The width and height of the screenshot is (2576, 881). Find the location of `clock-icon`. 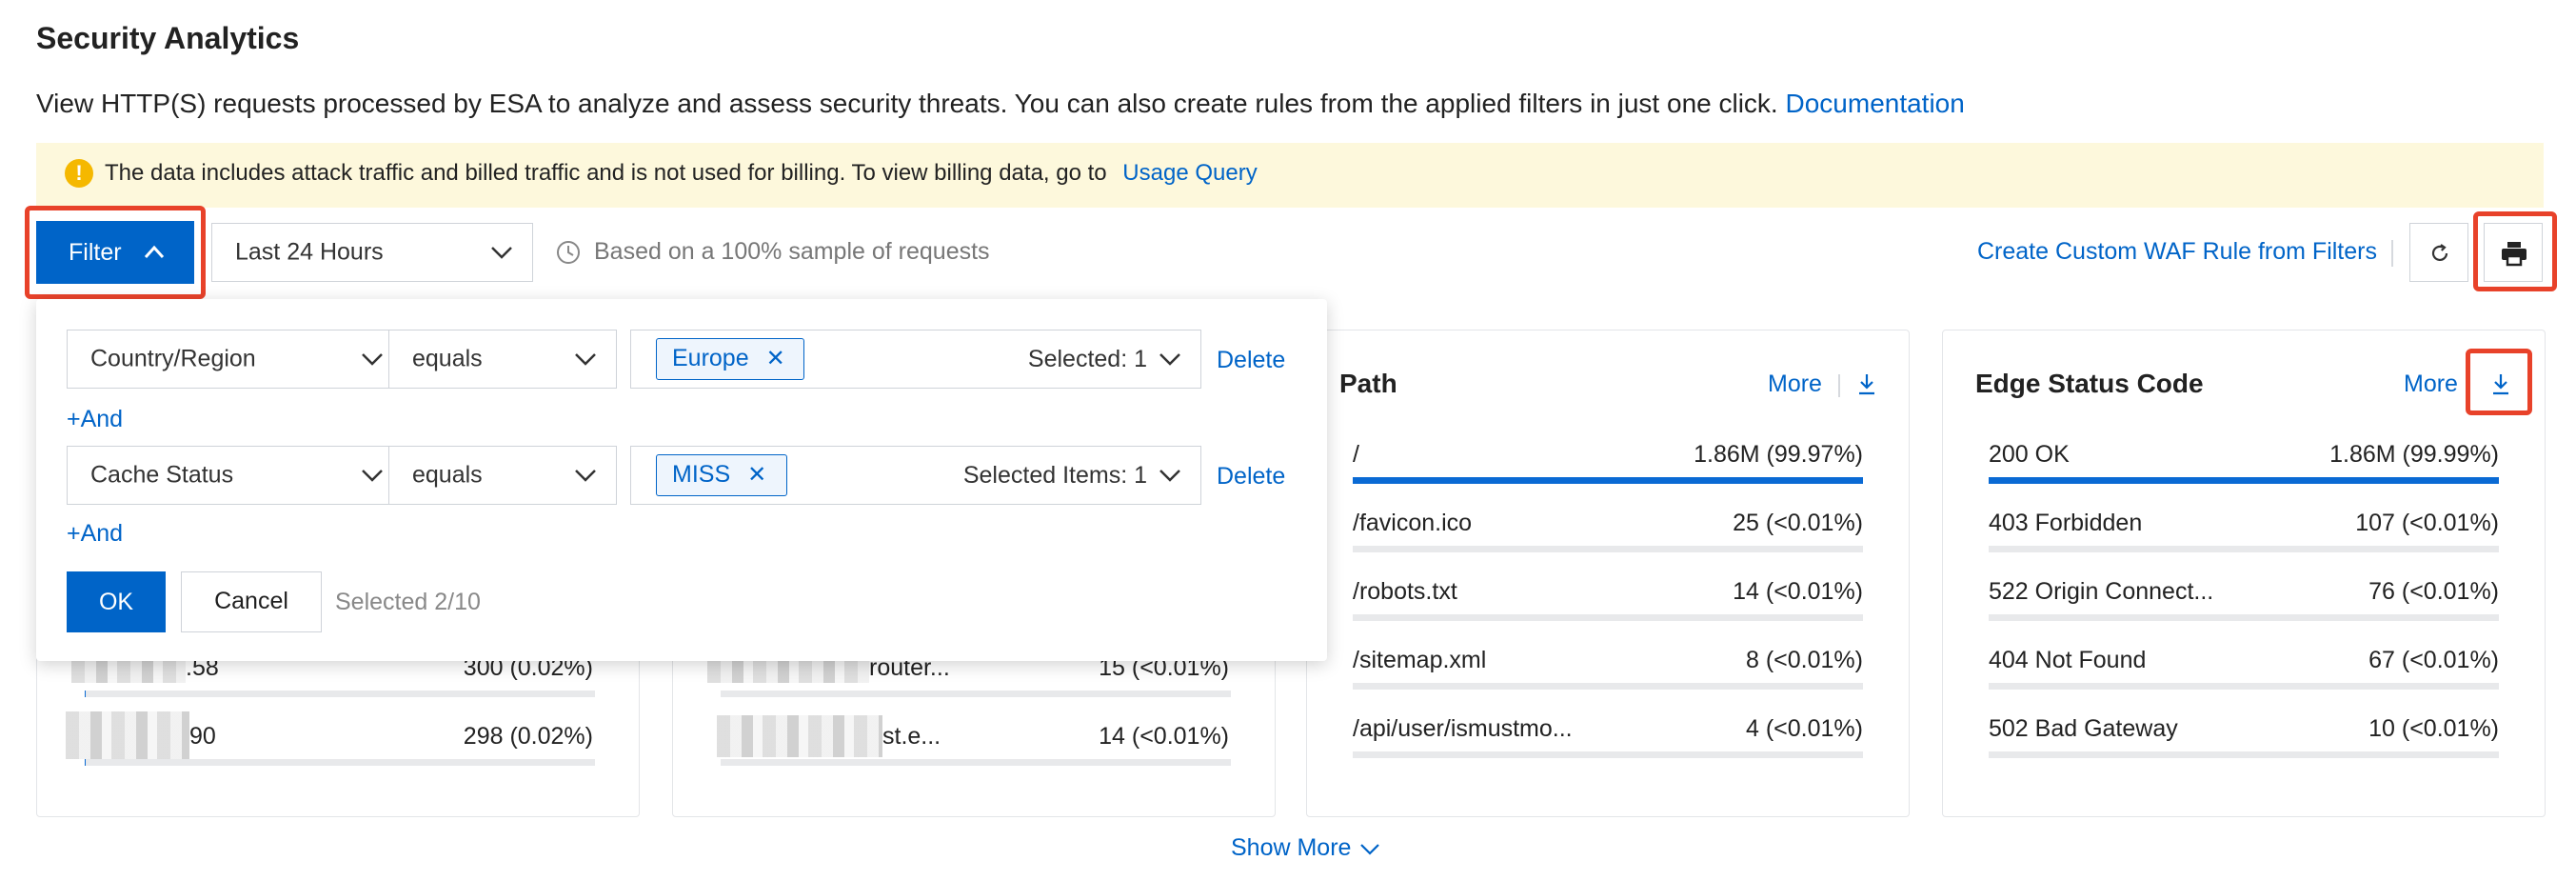

clock-icon is located at coordinates (568, 253).